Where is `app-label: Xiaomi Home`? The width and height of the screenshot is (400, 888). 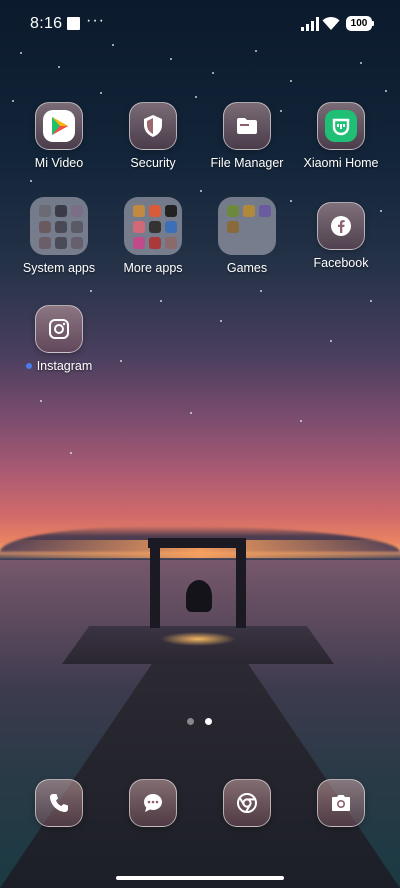
app-label: Xiaomi Home is located at coordinates (341, 163).